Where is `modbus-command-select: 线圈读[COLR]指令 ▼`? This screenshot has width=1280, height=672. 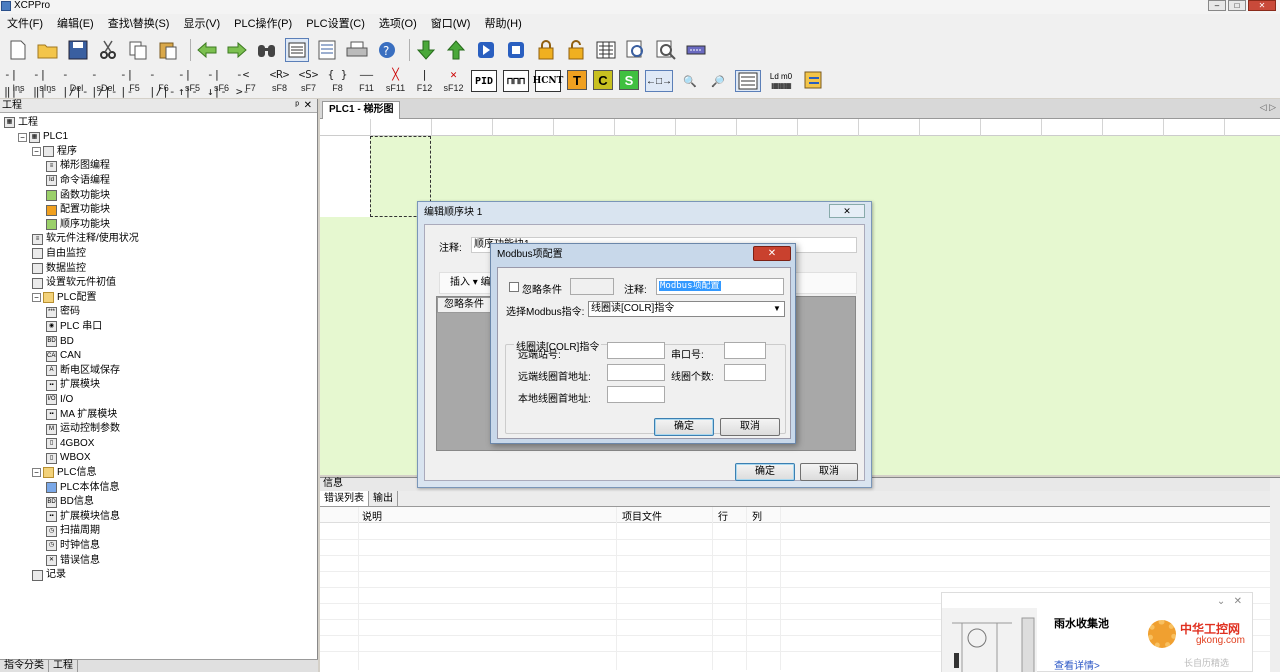
modbus-command-select: 线圈读[COLR]指令 ▼ is located at coordinates (686, 309).